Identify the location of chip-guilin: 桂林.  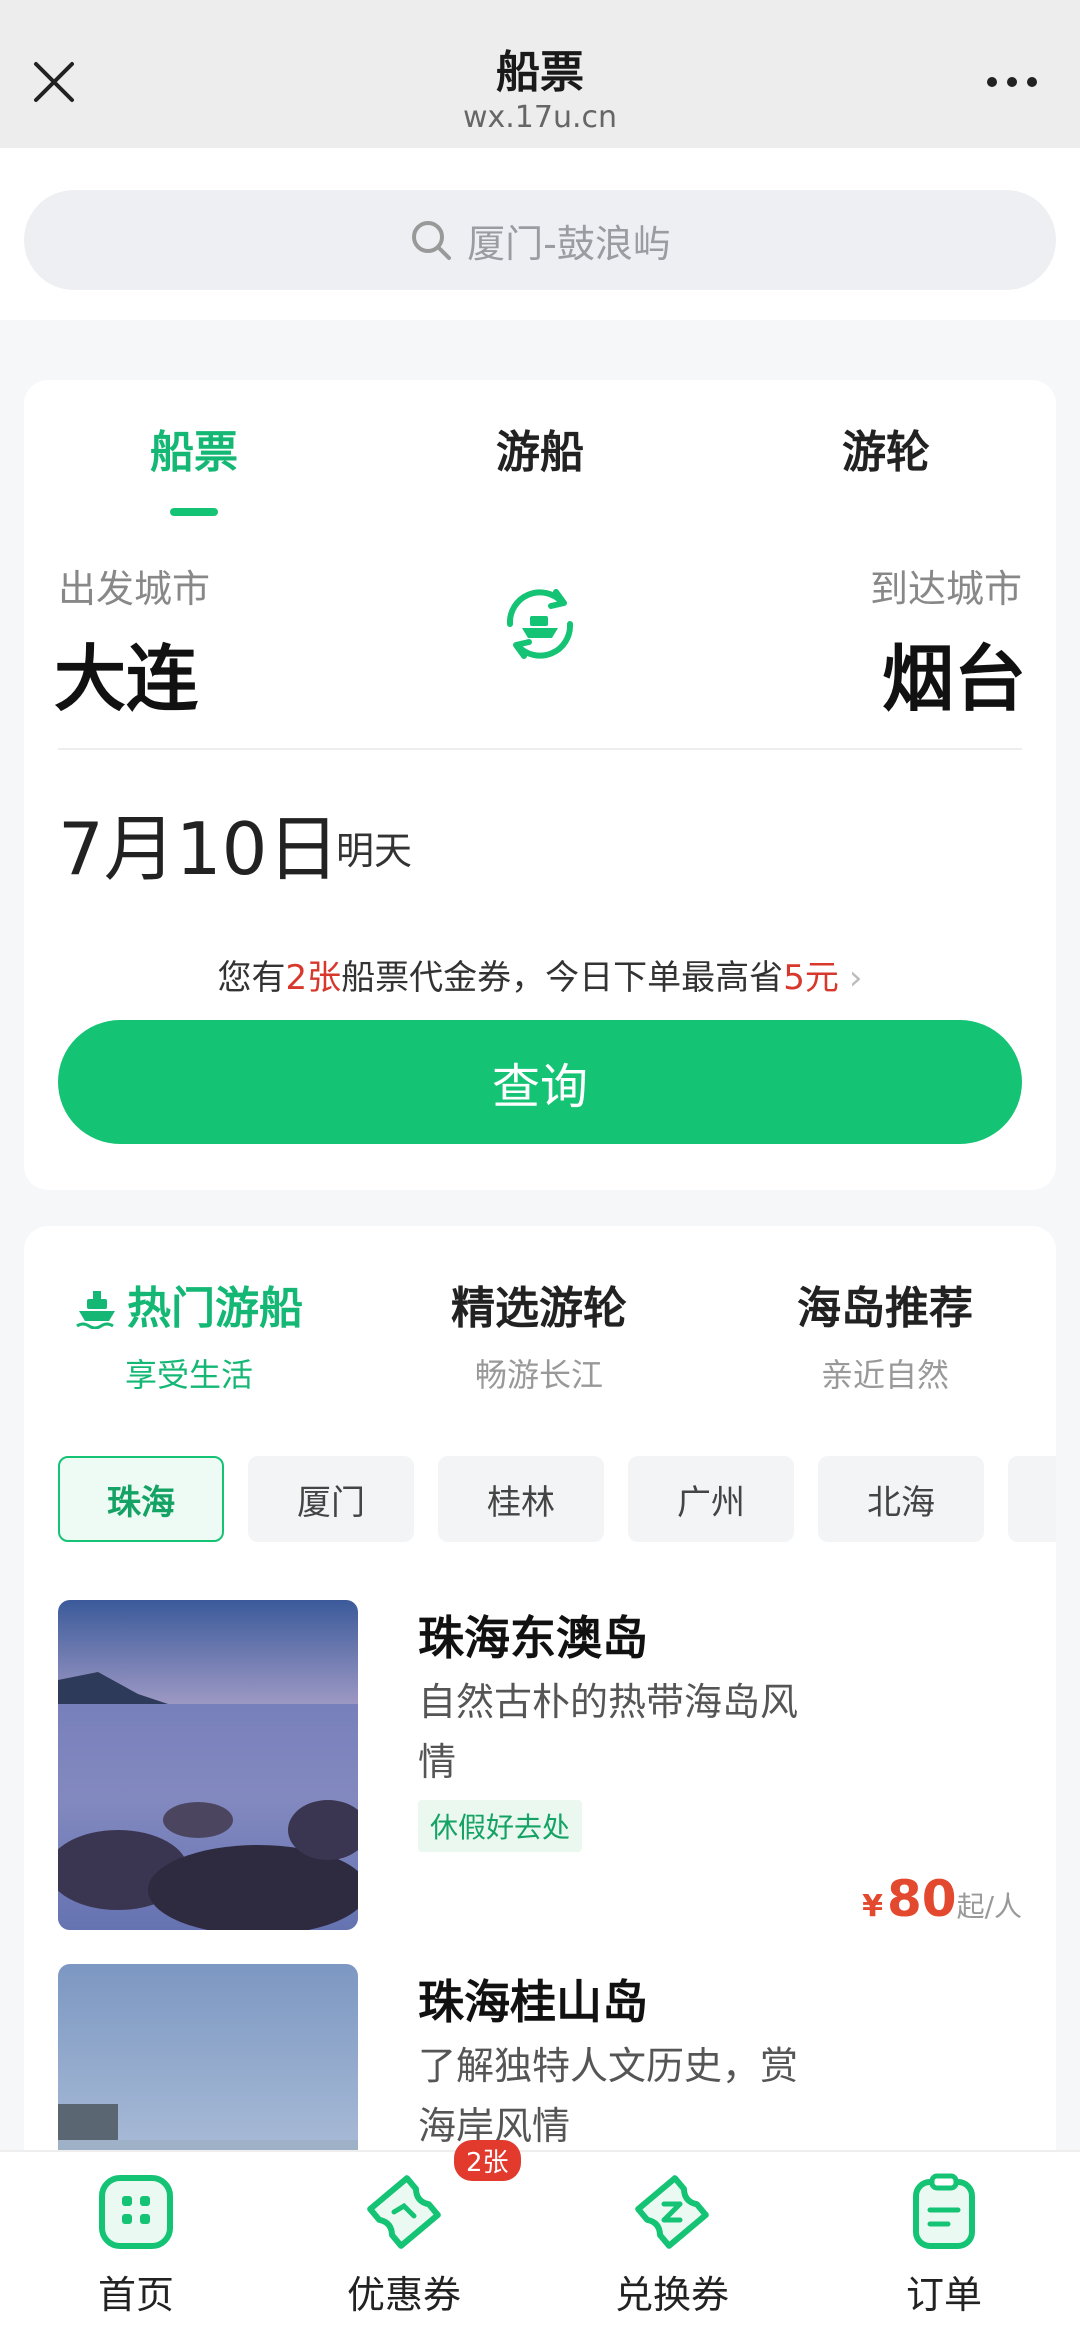
(521, 1499).